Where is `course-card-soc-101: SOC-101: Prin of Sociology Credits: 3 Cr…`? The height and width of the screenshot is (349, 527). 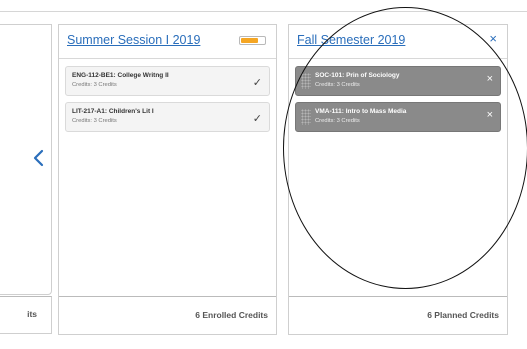 course-card-soc-101: SOC-101: Prin of Sociology Credits: 3 Cr… is located at coordinates (398, 81).